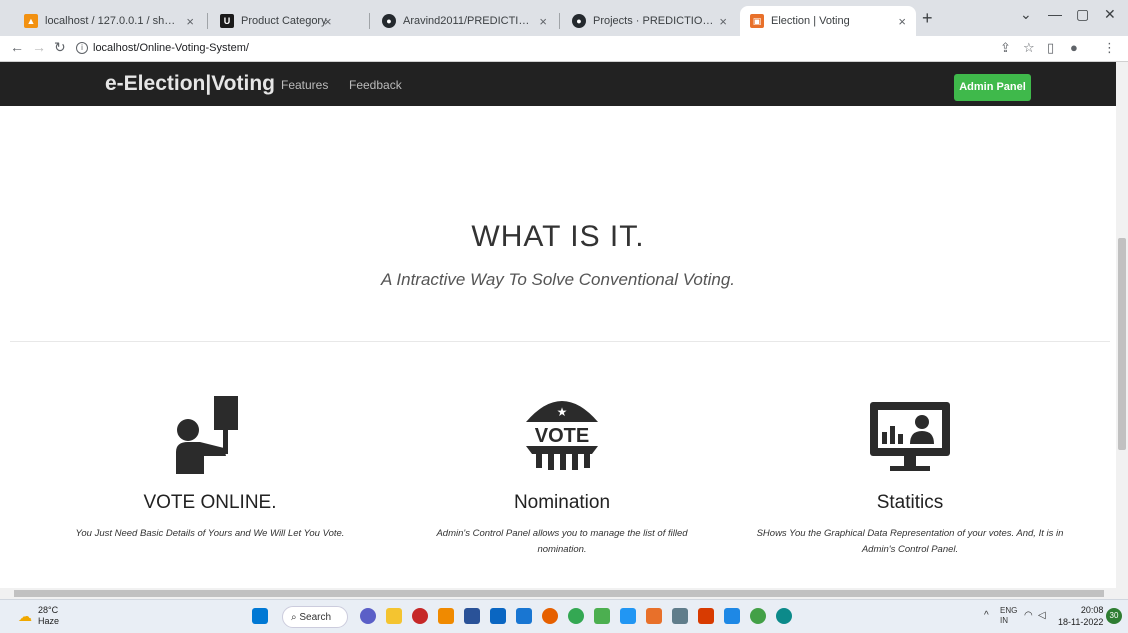  I want to click on section-divider, so click(560, 341).